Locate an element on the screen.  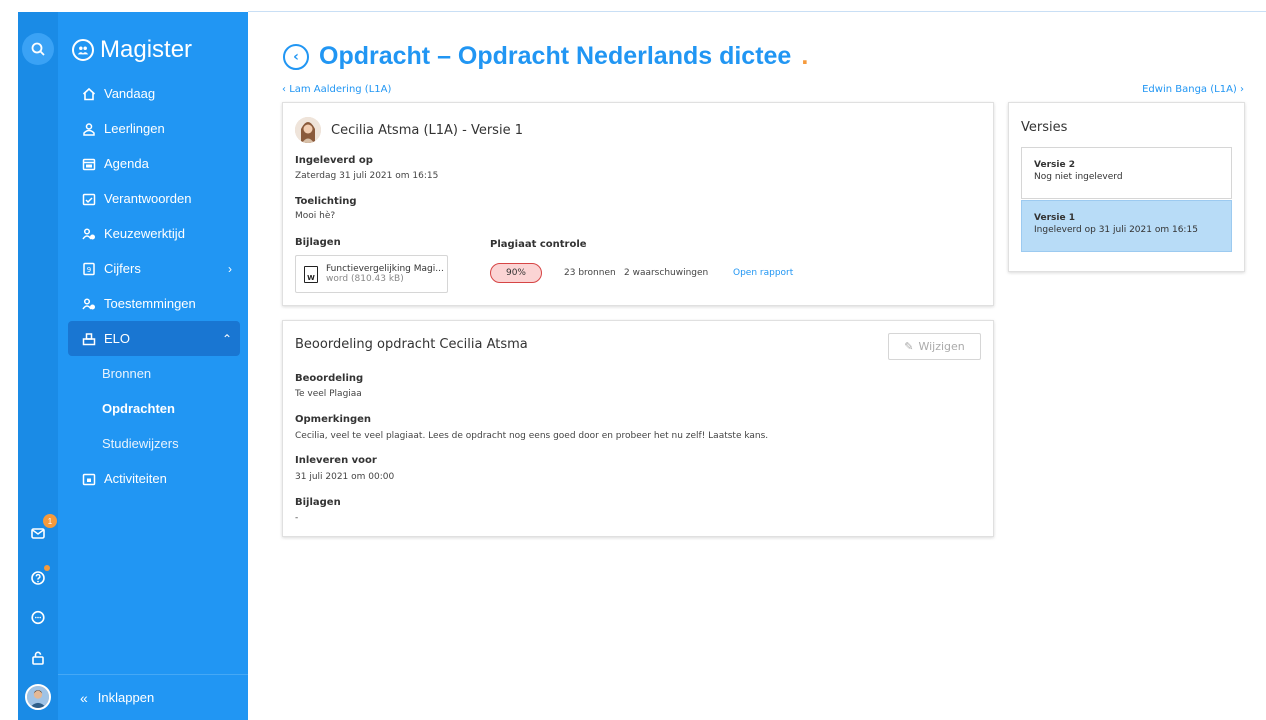
next-student-label: Edwin Banga (L1A) is located at coordinates (1189, 89).